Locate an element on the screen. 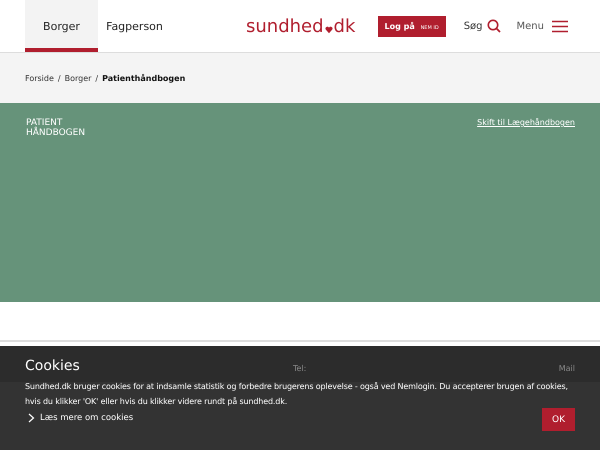 Image resolution: width=600 pixels, height=450 pixels. breadcrumb-link: Patienthåndbogen is located at coordinates (144, 78).